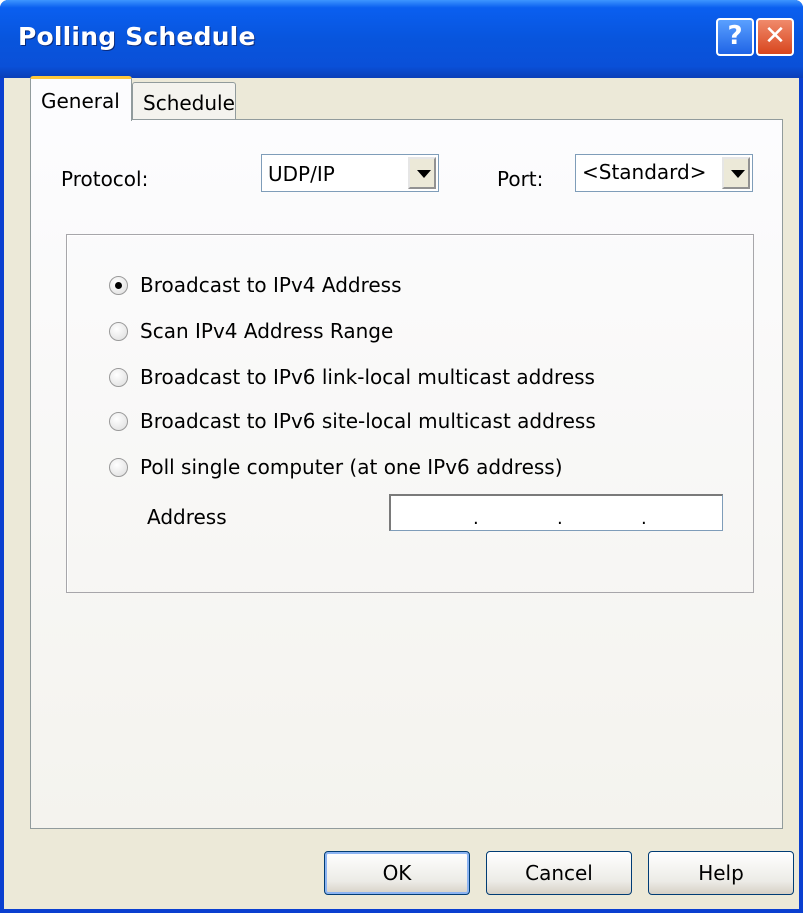  I want to click on radio-label: Broadcast to IPv4 Address, so click(271, 285).